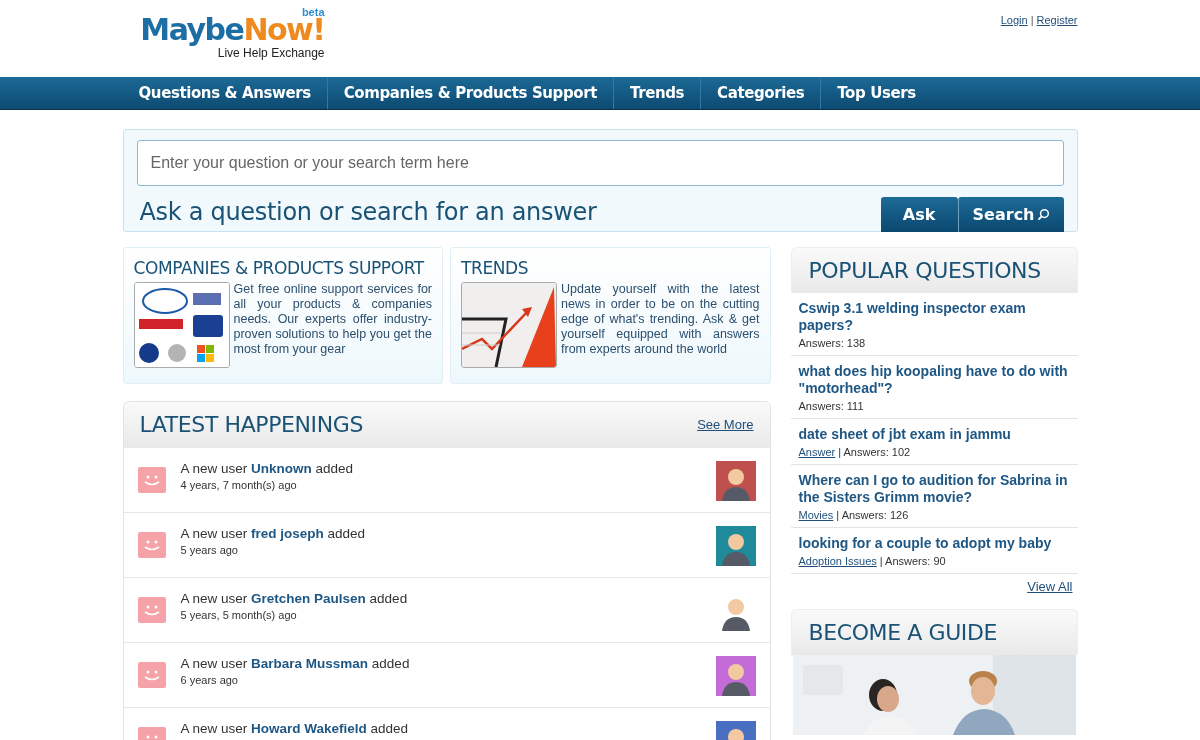  Describe the element at coordinates (816, 515) in the screenshot. I see `category-link: Movies` at that location.